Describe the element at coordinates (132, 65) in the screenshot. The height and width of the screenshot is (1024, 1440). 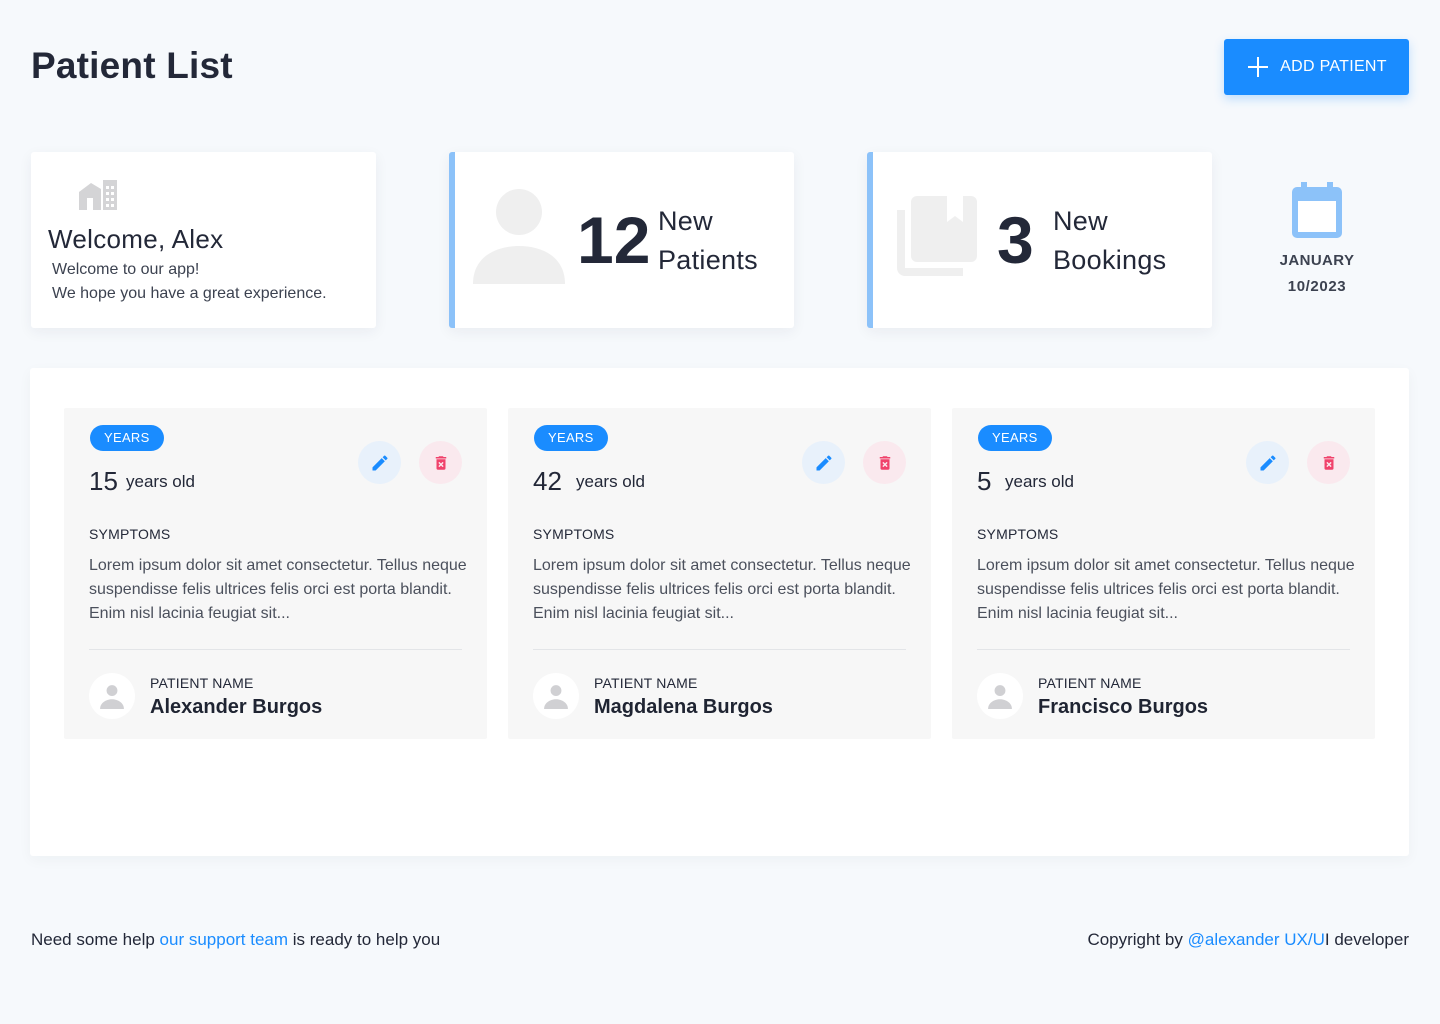
I see `page-title: Patient List` at that location.